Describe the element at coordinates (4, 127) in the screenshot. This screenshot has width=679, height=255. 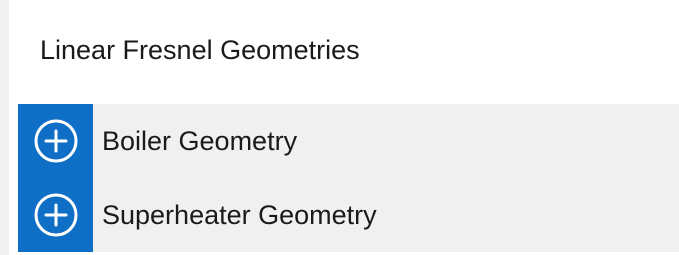
I see `left-divider` at that location.